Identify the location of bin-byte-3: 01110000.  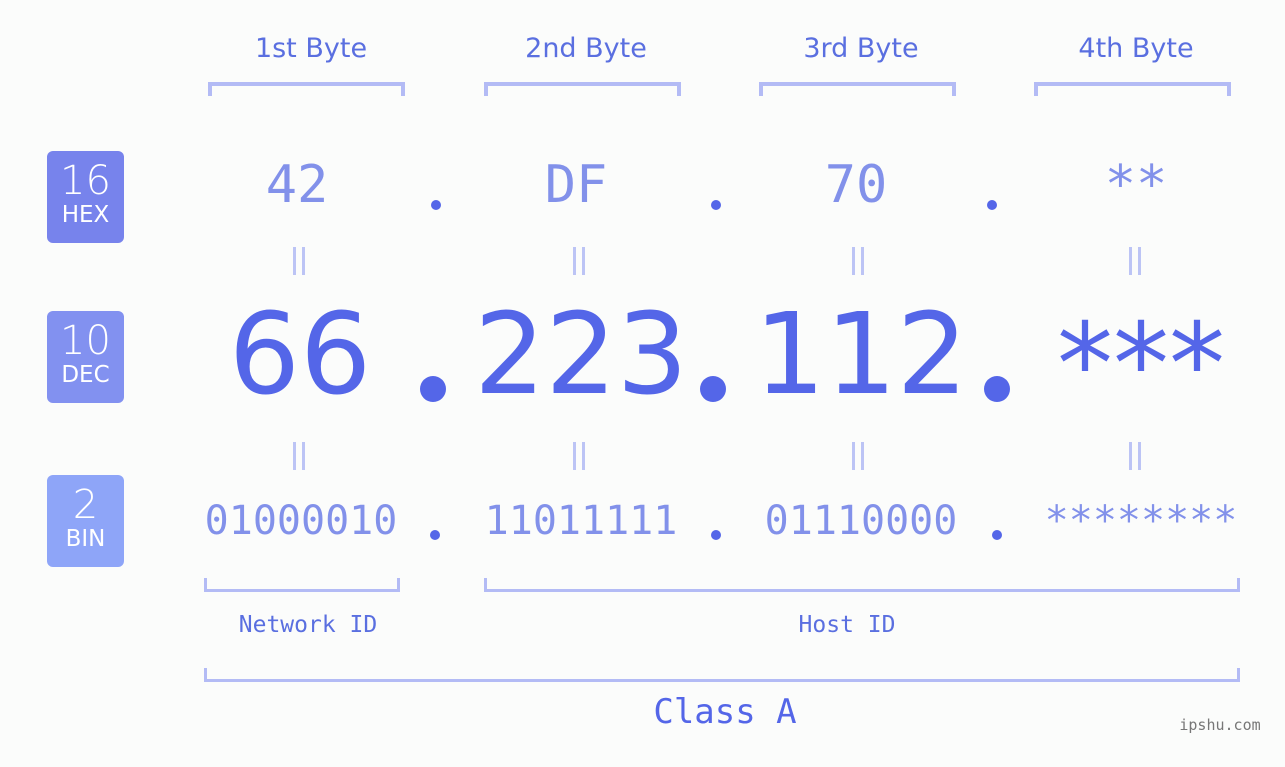
(861, 521).